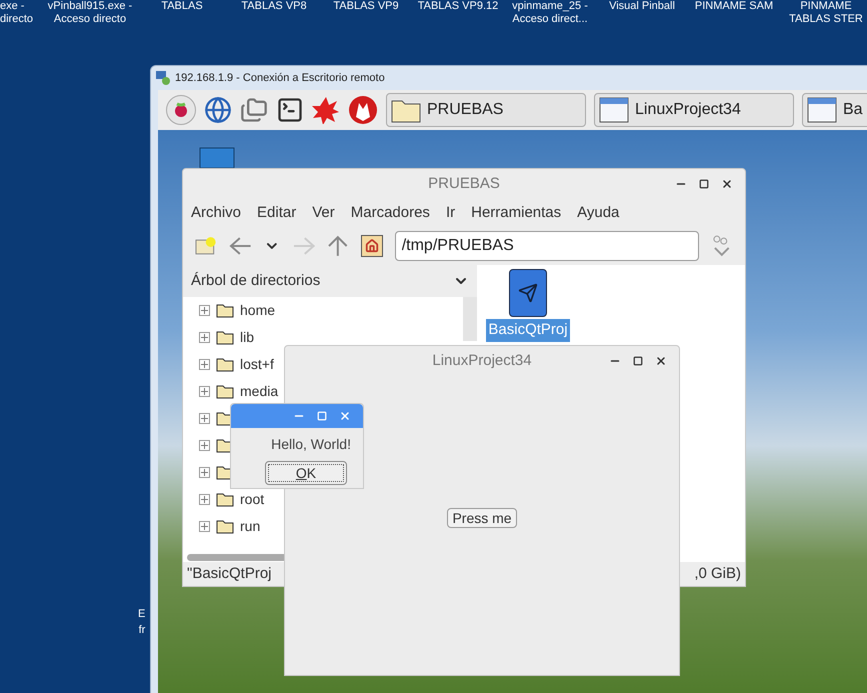  What do you see at coordinates (451, 213) in the screenshot?
I see `menu-item: Ir` at bounding box center [451, 213].